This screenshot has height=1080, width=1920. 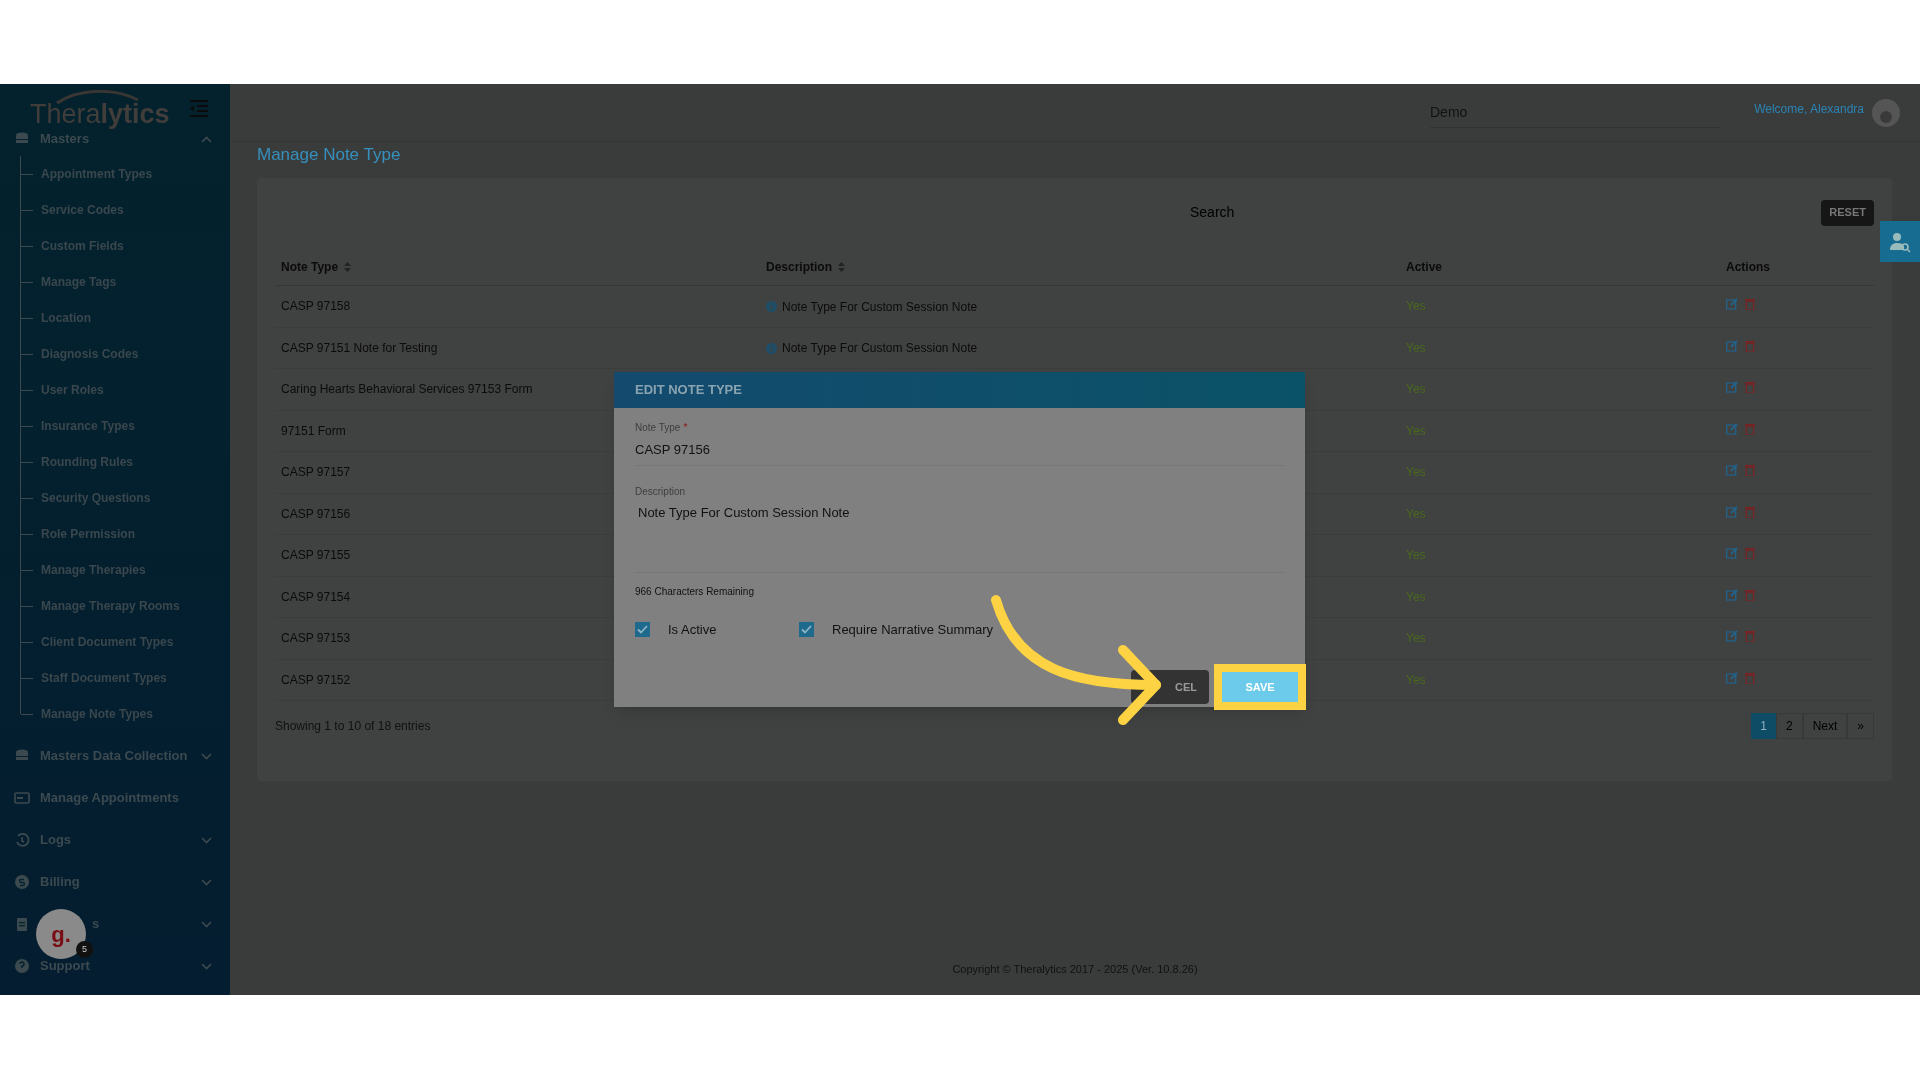 What do you see at coordinates (114, 756) in the screenshot?
I see `menu-item: Masters Data Collection` at bounding box center [114, 756].